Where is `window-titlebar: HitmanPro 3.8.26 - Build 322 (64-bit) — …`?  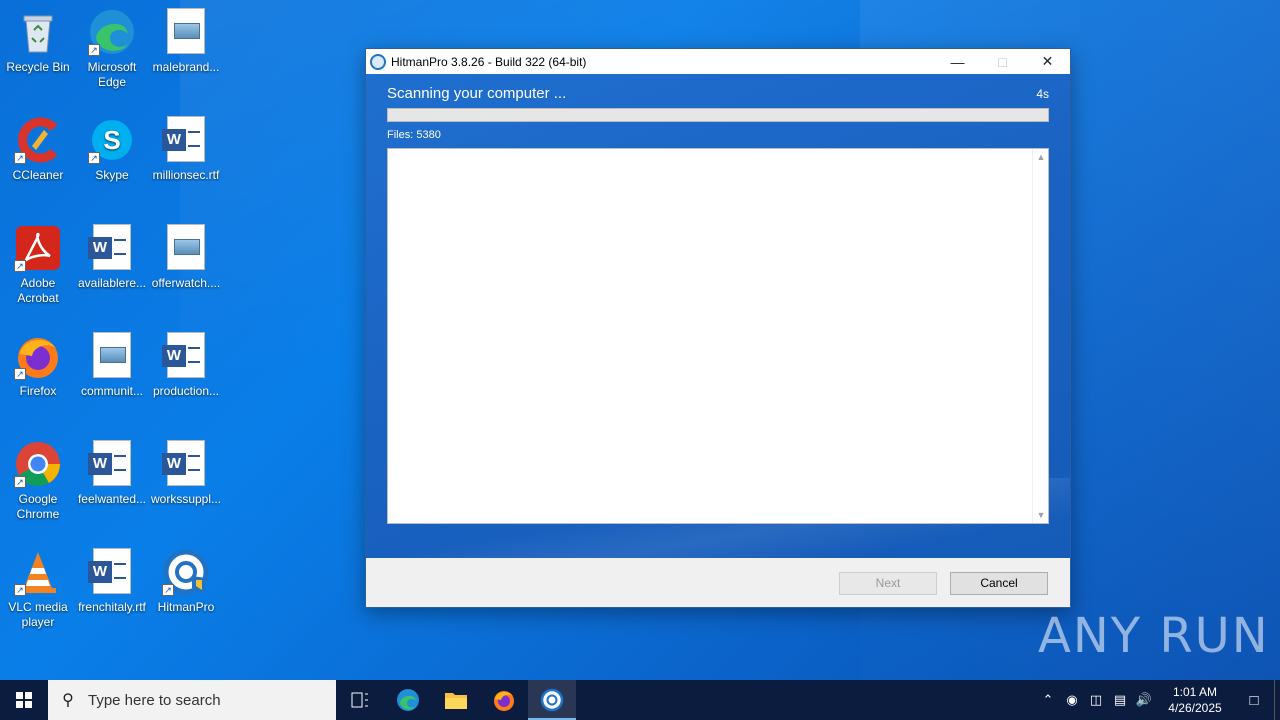 window-titlebar: HitmanPro 3.8.26 - Build 322 (64-bit) — … is located at coordinates (718, 61).